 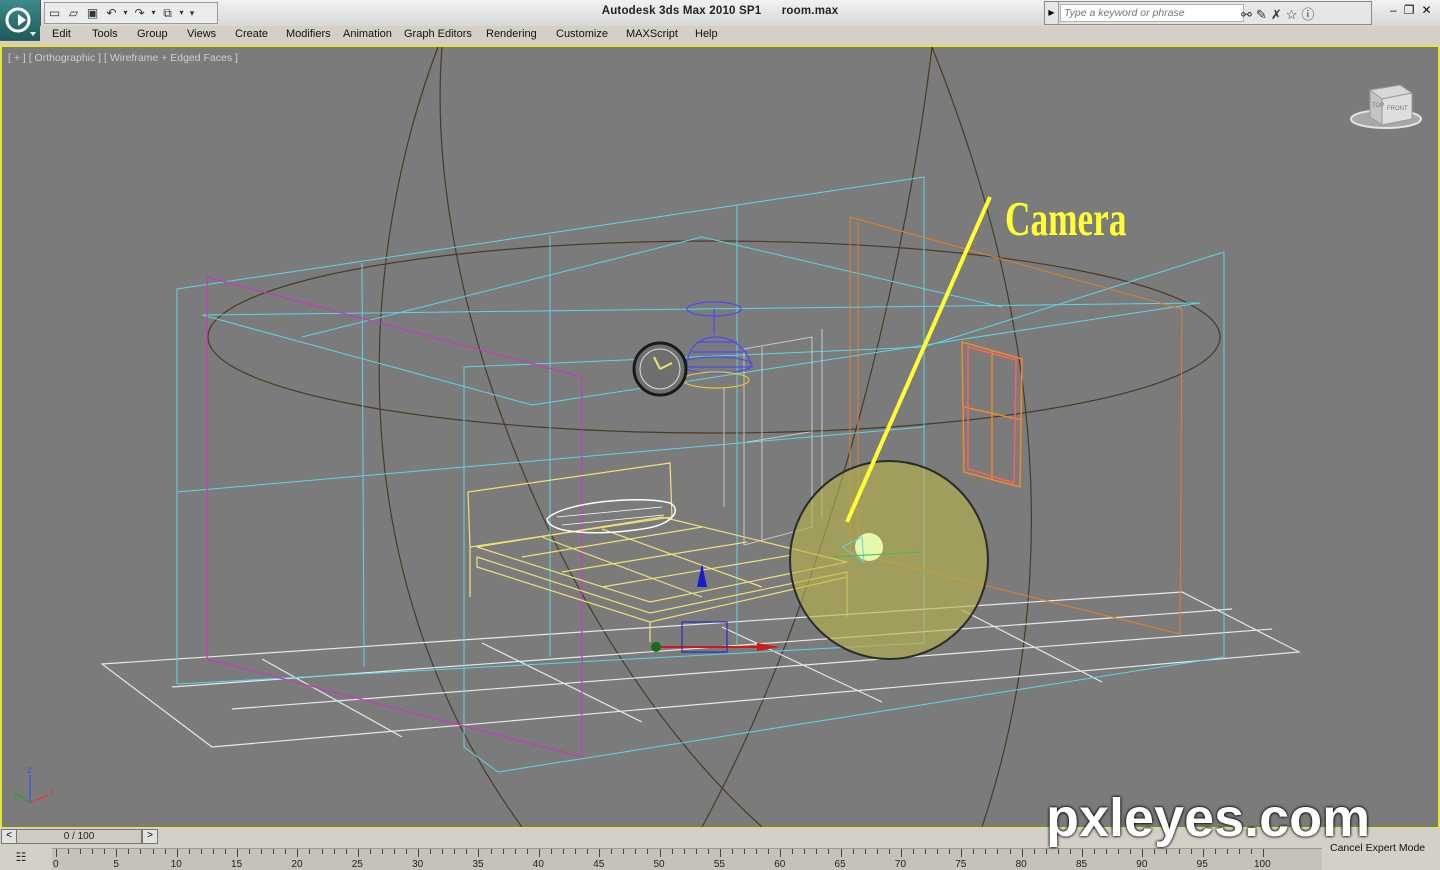 What do you see at coordinates (1386, 106) in the screenshot?
I see `viewcube: FRONT TOP` at bounding box center [1386, 106].